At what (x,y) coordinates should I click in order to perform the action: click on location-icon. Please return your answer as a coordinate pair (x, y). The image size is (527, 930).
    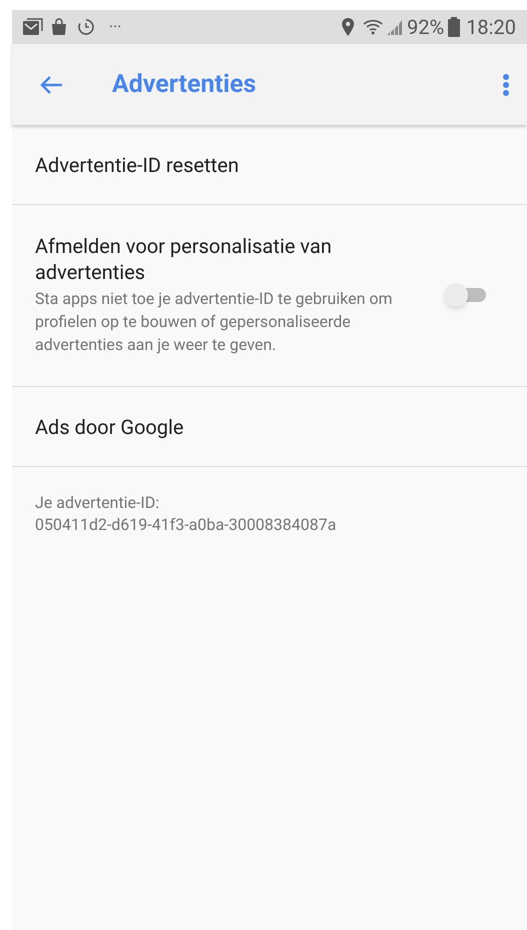
    Looking at the image, I should click on (348, 27).